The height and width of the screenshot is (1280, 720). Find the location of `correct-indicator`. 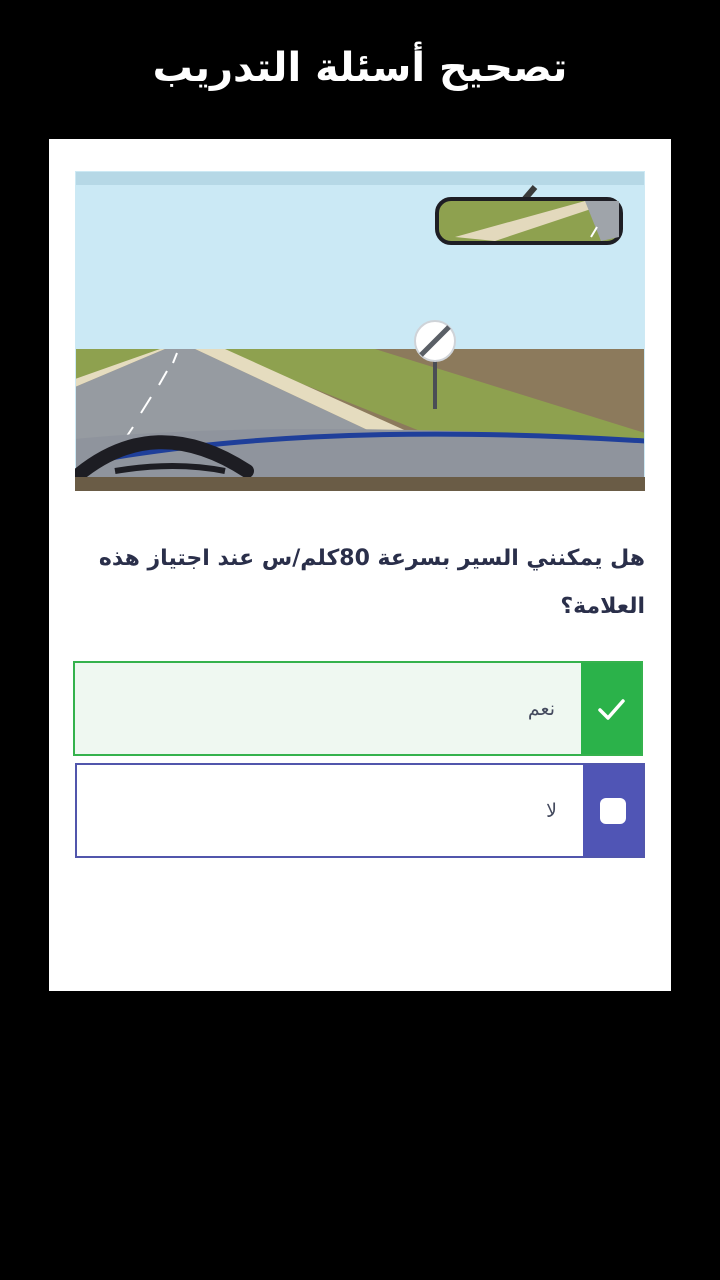

correct-indicator is located at coordinates (611, 708).